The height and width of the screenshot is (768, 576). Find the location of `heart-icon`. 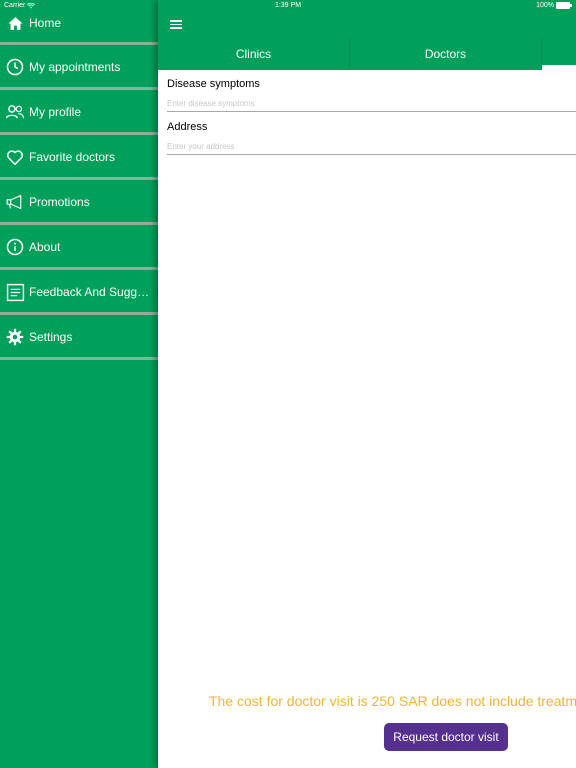

heart-icon is located at coordinates (15, 157).